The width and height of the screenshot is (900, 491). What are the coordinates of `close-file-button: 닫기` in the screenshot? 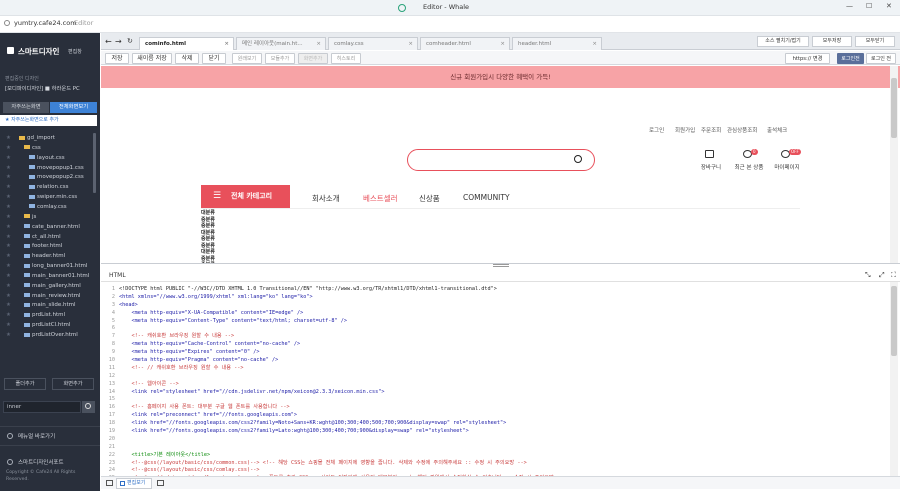 It's located at (214, 58).